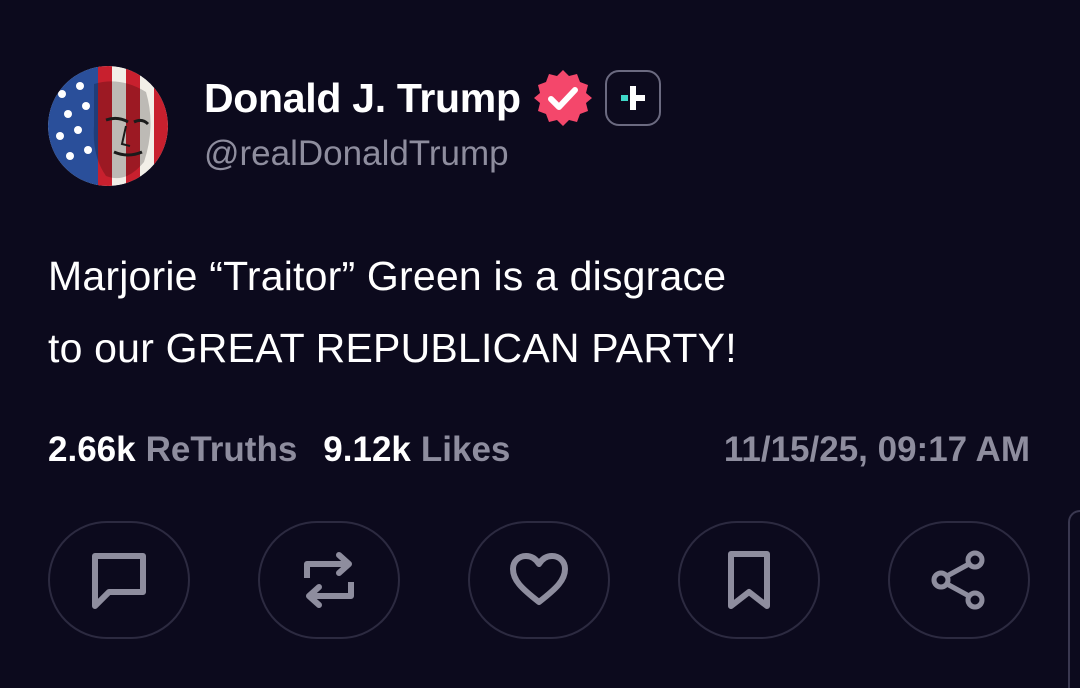 Image resolution: width=1080 pixels, height=688 pixels. I want to click on retruths-label: ReTruths, so click(222, 450).